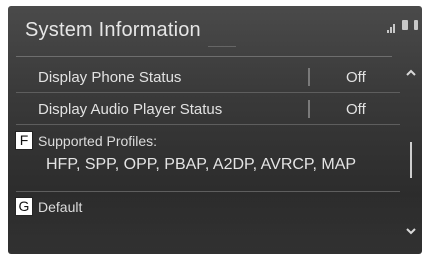 This screenshot has height=260, width=429. I want to click on chevron-down-icon, so click(411, 231).